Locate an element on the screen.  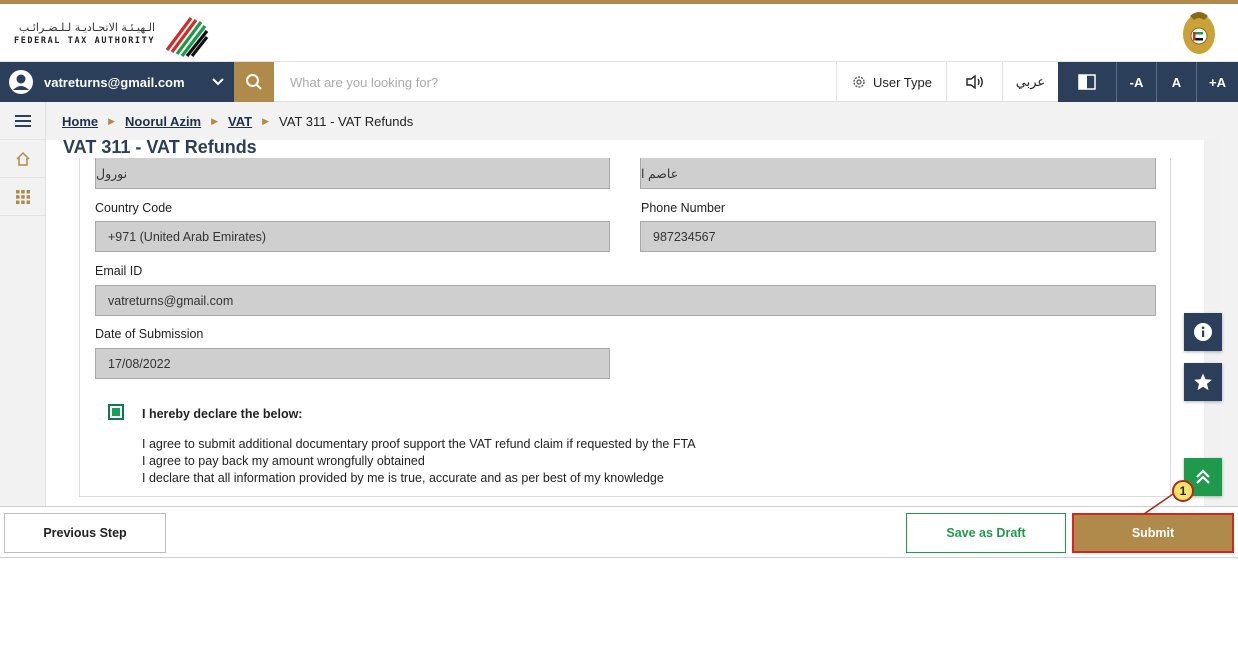
breadcrumb-profile-link: Noorul Azim is located at coordinates (163, 121).